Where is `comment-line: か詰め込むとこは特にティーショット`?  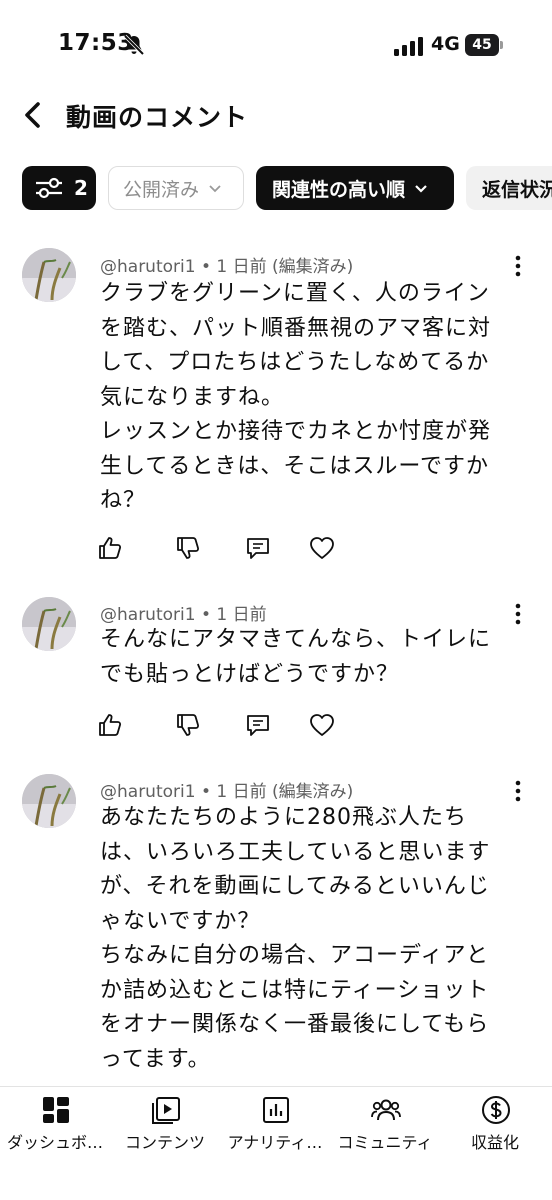
comment-line: か詰め込むとこは特にティーショット is located at coordinates (295, 990).